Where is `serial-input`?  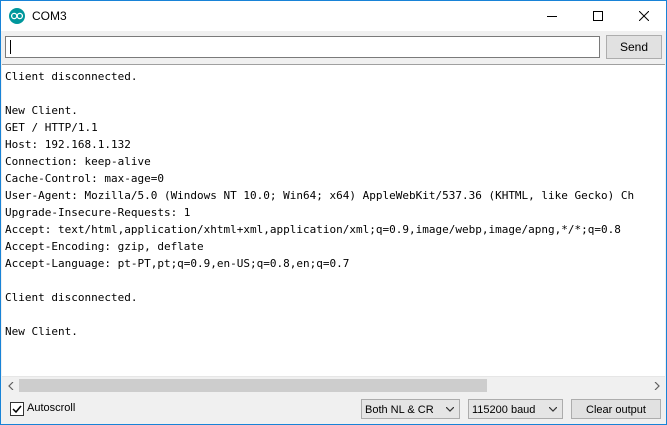
serial-input is located at coordinates (302, 47).